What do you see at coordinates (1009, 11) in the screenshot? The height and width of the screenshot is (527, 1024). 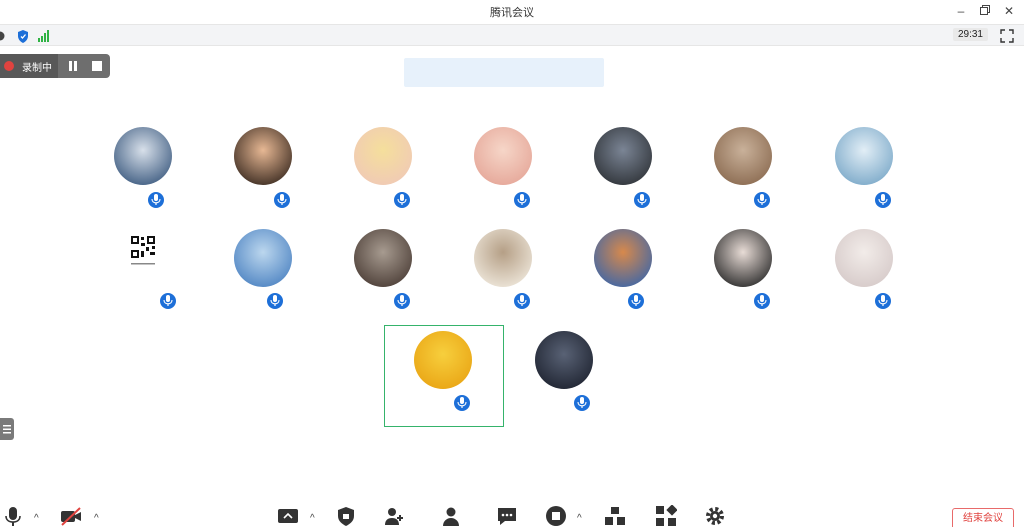 I see `close-button: ✕` at bounding box center [1009, 11].